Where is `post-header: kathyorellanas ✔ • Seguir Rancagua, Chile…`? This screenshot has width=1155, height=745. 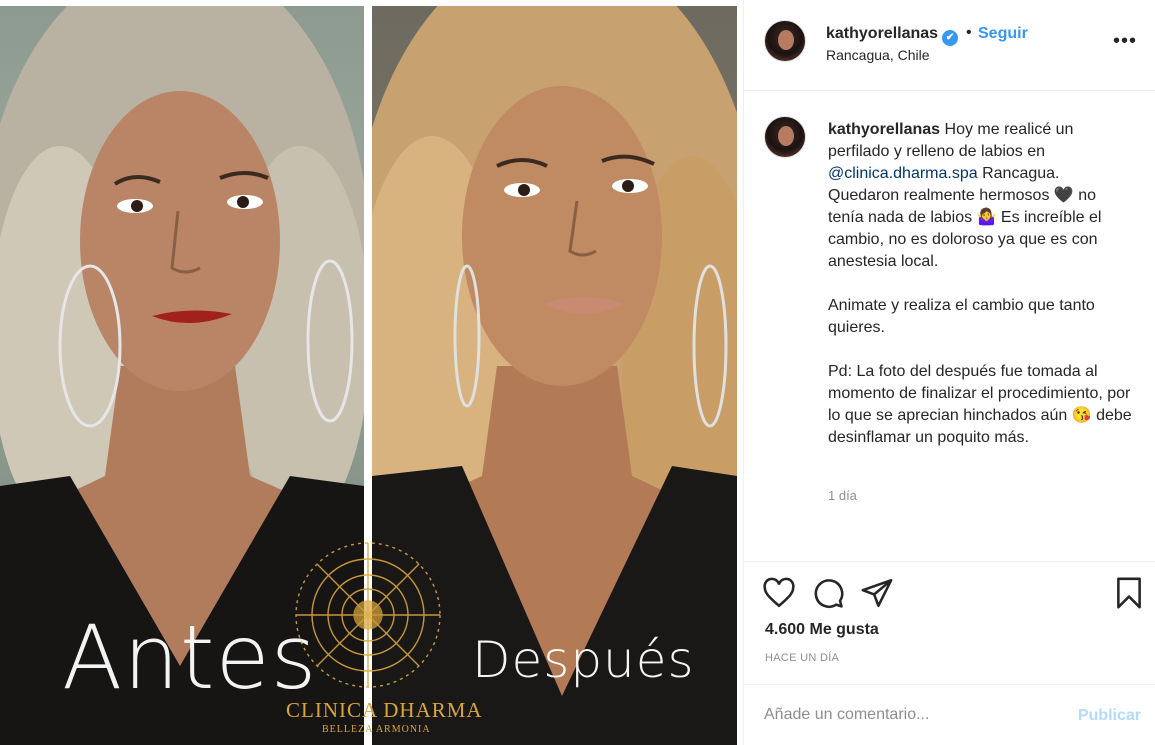
post-header: kathyorellanas ✔ • Seguir Rancagua, Chile… is located at coordinates (949, 45).